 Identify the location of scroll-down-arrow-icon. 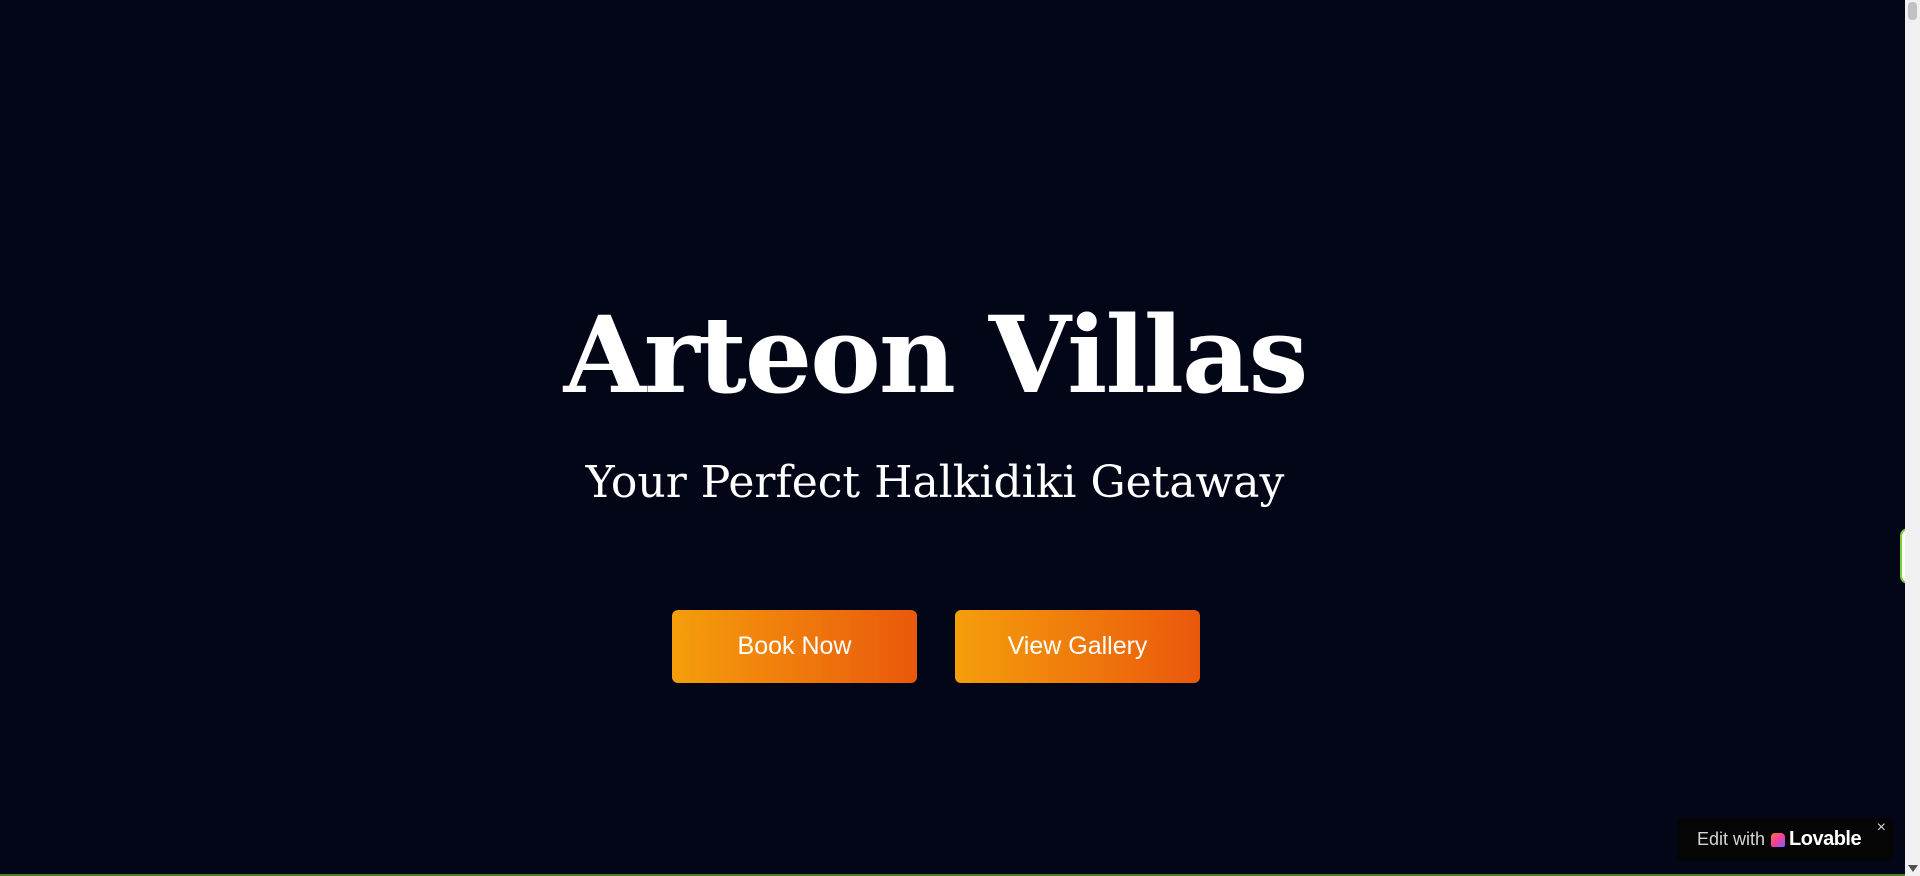
(1913, 868).